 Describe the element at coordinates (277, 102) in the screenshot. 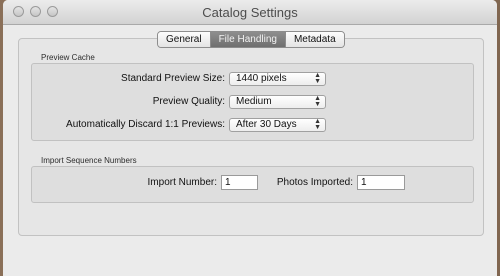

I see `preview-quality-select: Medium ▲ ▼` at that location.